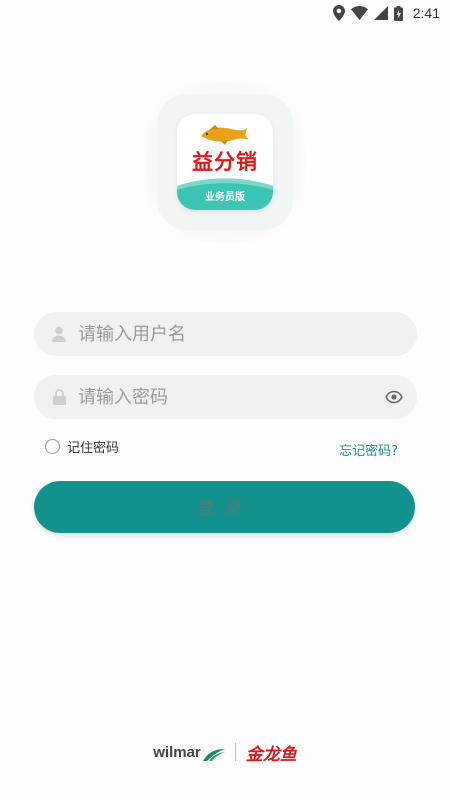  I want to click on wilmar-logo: wilmar, so click(189, 752).